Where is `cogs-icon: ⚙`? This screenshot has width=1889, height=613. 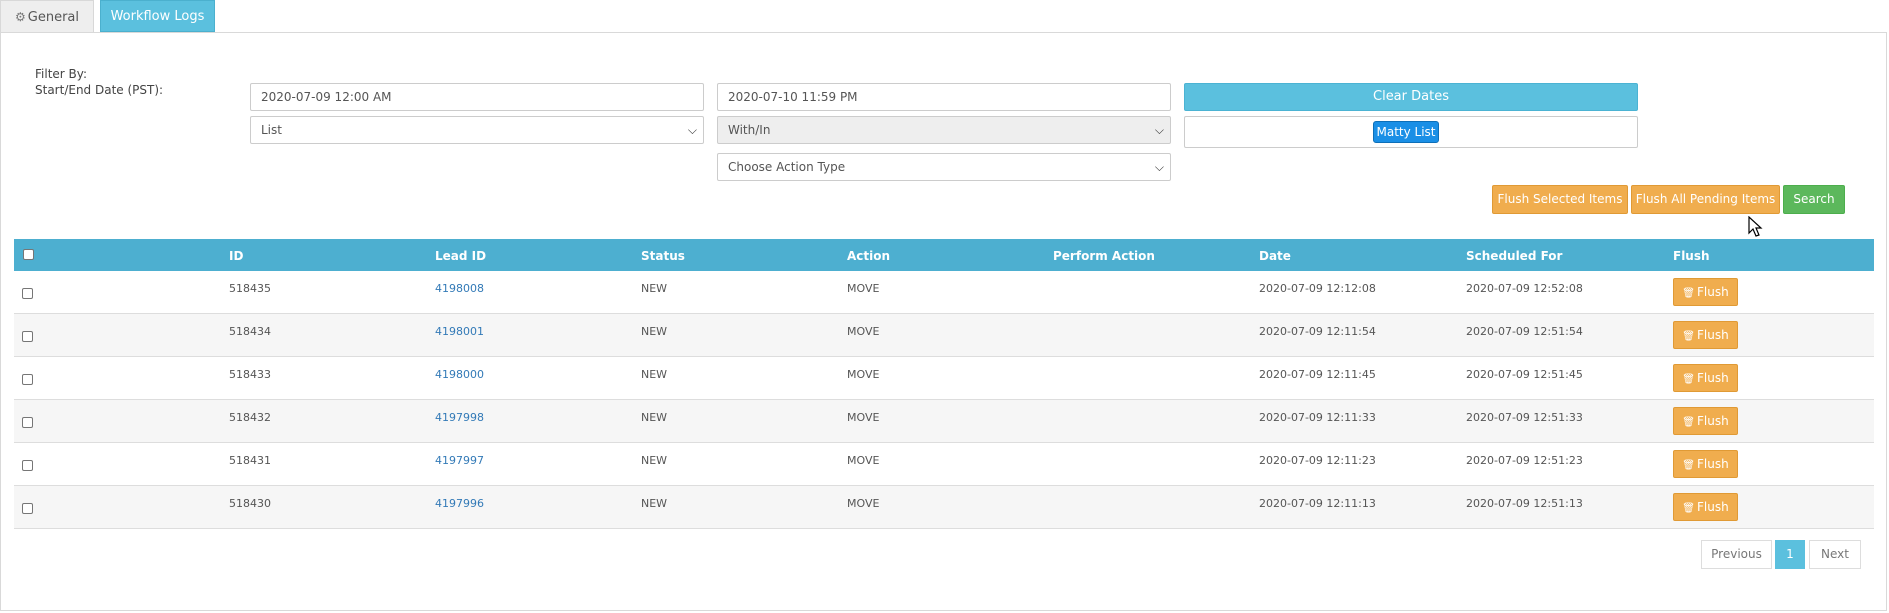 cogs-icon: ⚙ is located at coordinates (20, 17).